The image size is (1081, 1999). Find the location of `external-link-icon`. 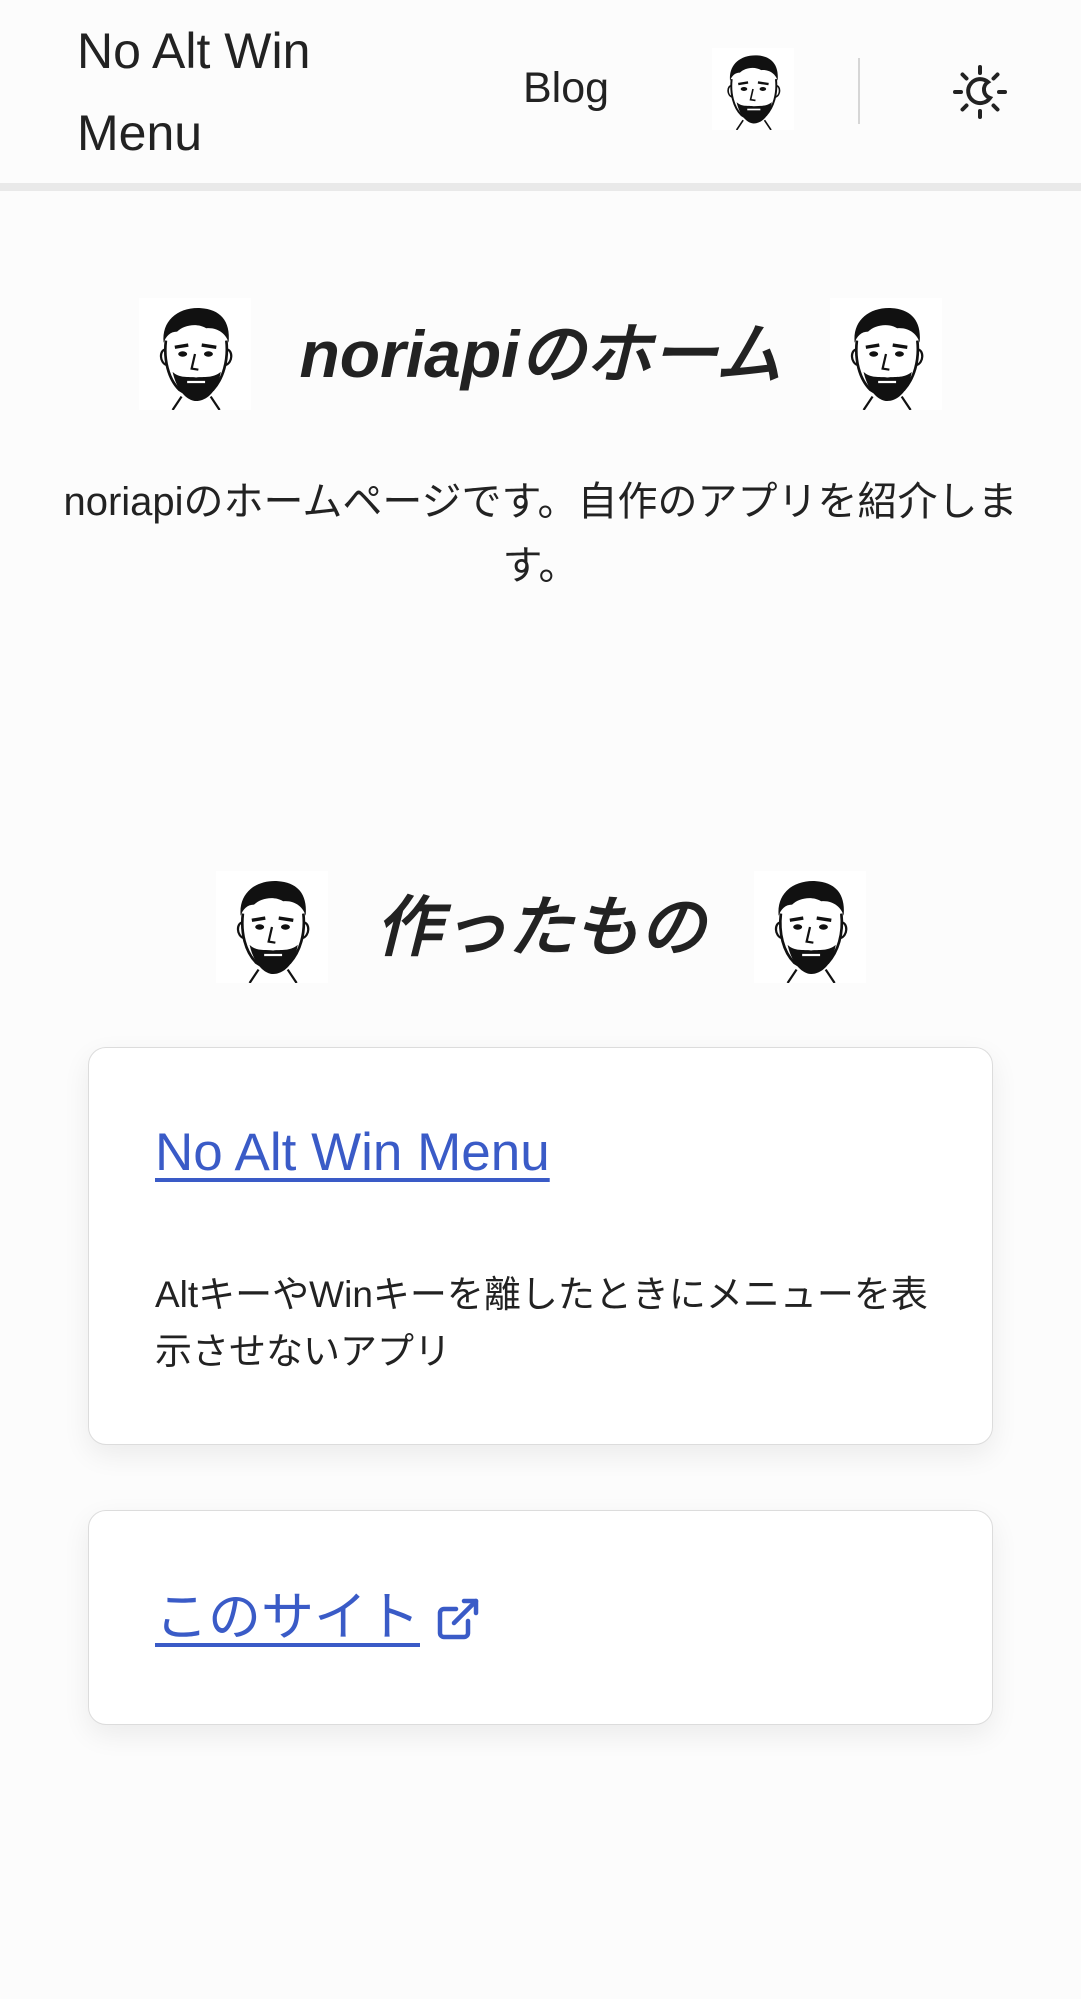

external-link-icon is located at coordinates (458, 1615).